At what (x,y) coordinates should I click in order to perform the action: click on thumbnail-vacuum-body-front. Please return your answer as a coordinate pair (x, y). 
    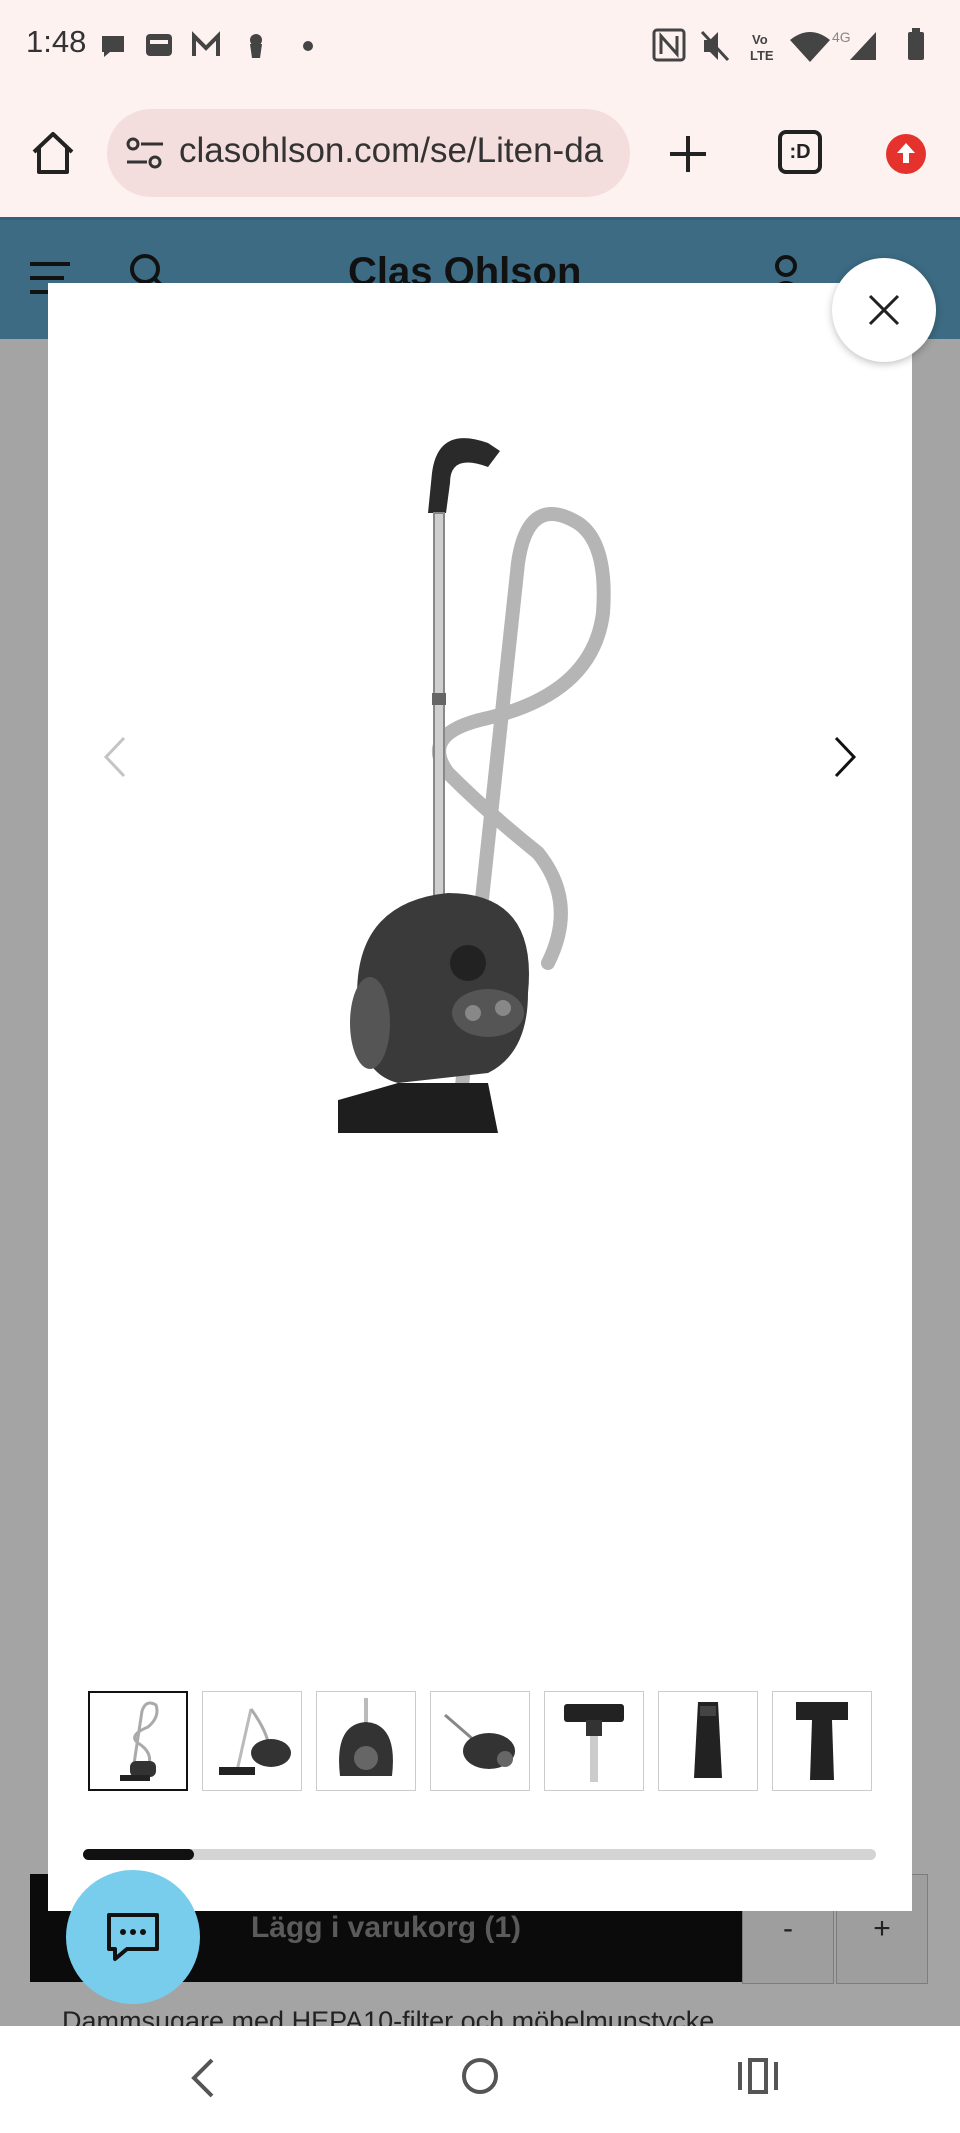
    Looking at the image, I should click on (366, 1741).